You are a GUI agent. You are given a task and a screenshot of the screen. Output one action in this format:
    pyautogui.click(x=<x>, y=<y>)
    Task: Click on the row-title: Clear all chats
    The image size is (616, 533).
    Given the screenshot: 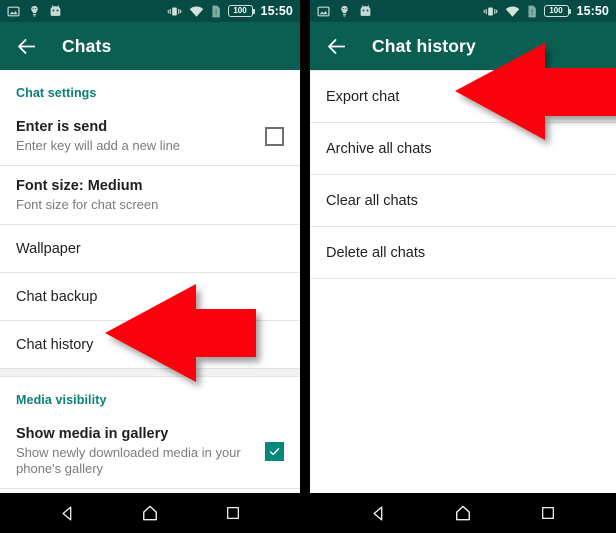 What is the action you would take?
    pyautogui.click(x=372, y=200)
    